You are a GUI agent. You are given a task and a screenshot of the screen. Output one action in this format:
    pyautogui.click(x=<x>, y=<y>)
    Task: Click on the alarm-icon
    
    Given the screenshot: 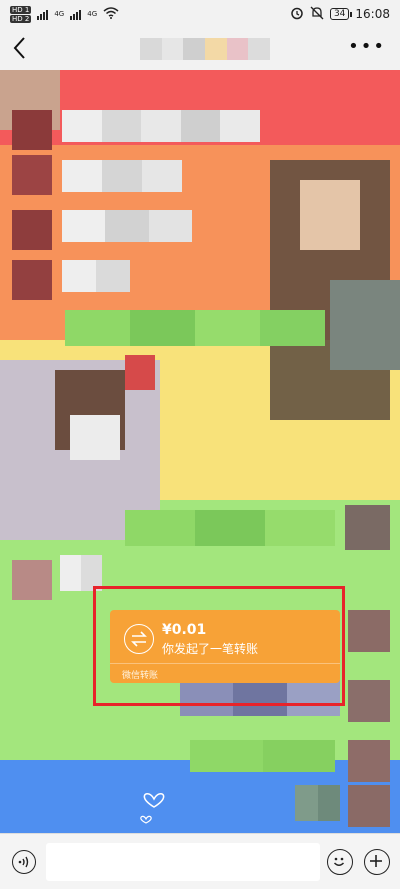 What is the action you would take?
    pyautogui.click(x=297, y=14)
    